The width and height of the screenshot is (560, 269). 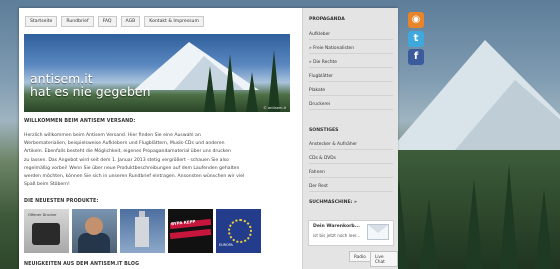 What do you see at coordinates (378, 232) in the screenshot?
I see `envelope-icon` at bounding box center [378, 232].